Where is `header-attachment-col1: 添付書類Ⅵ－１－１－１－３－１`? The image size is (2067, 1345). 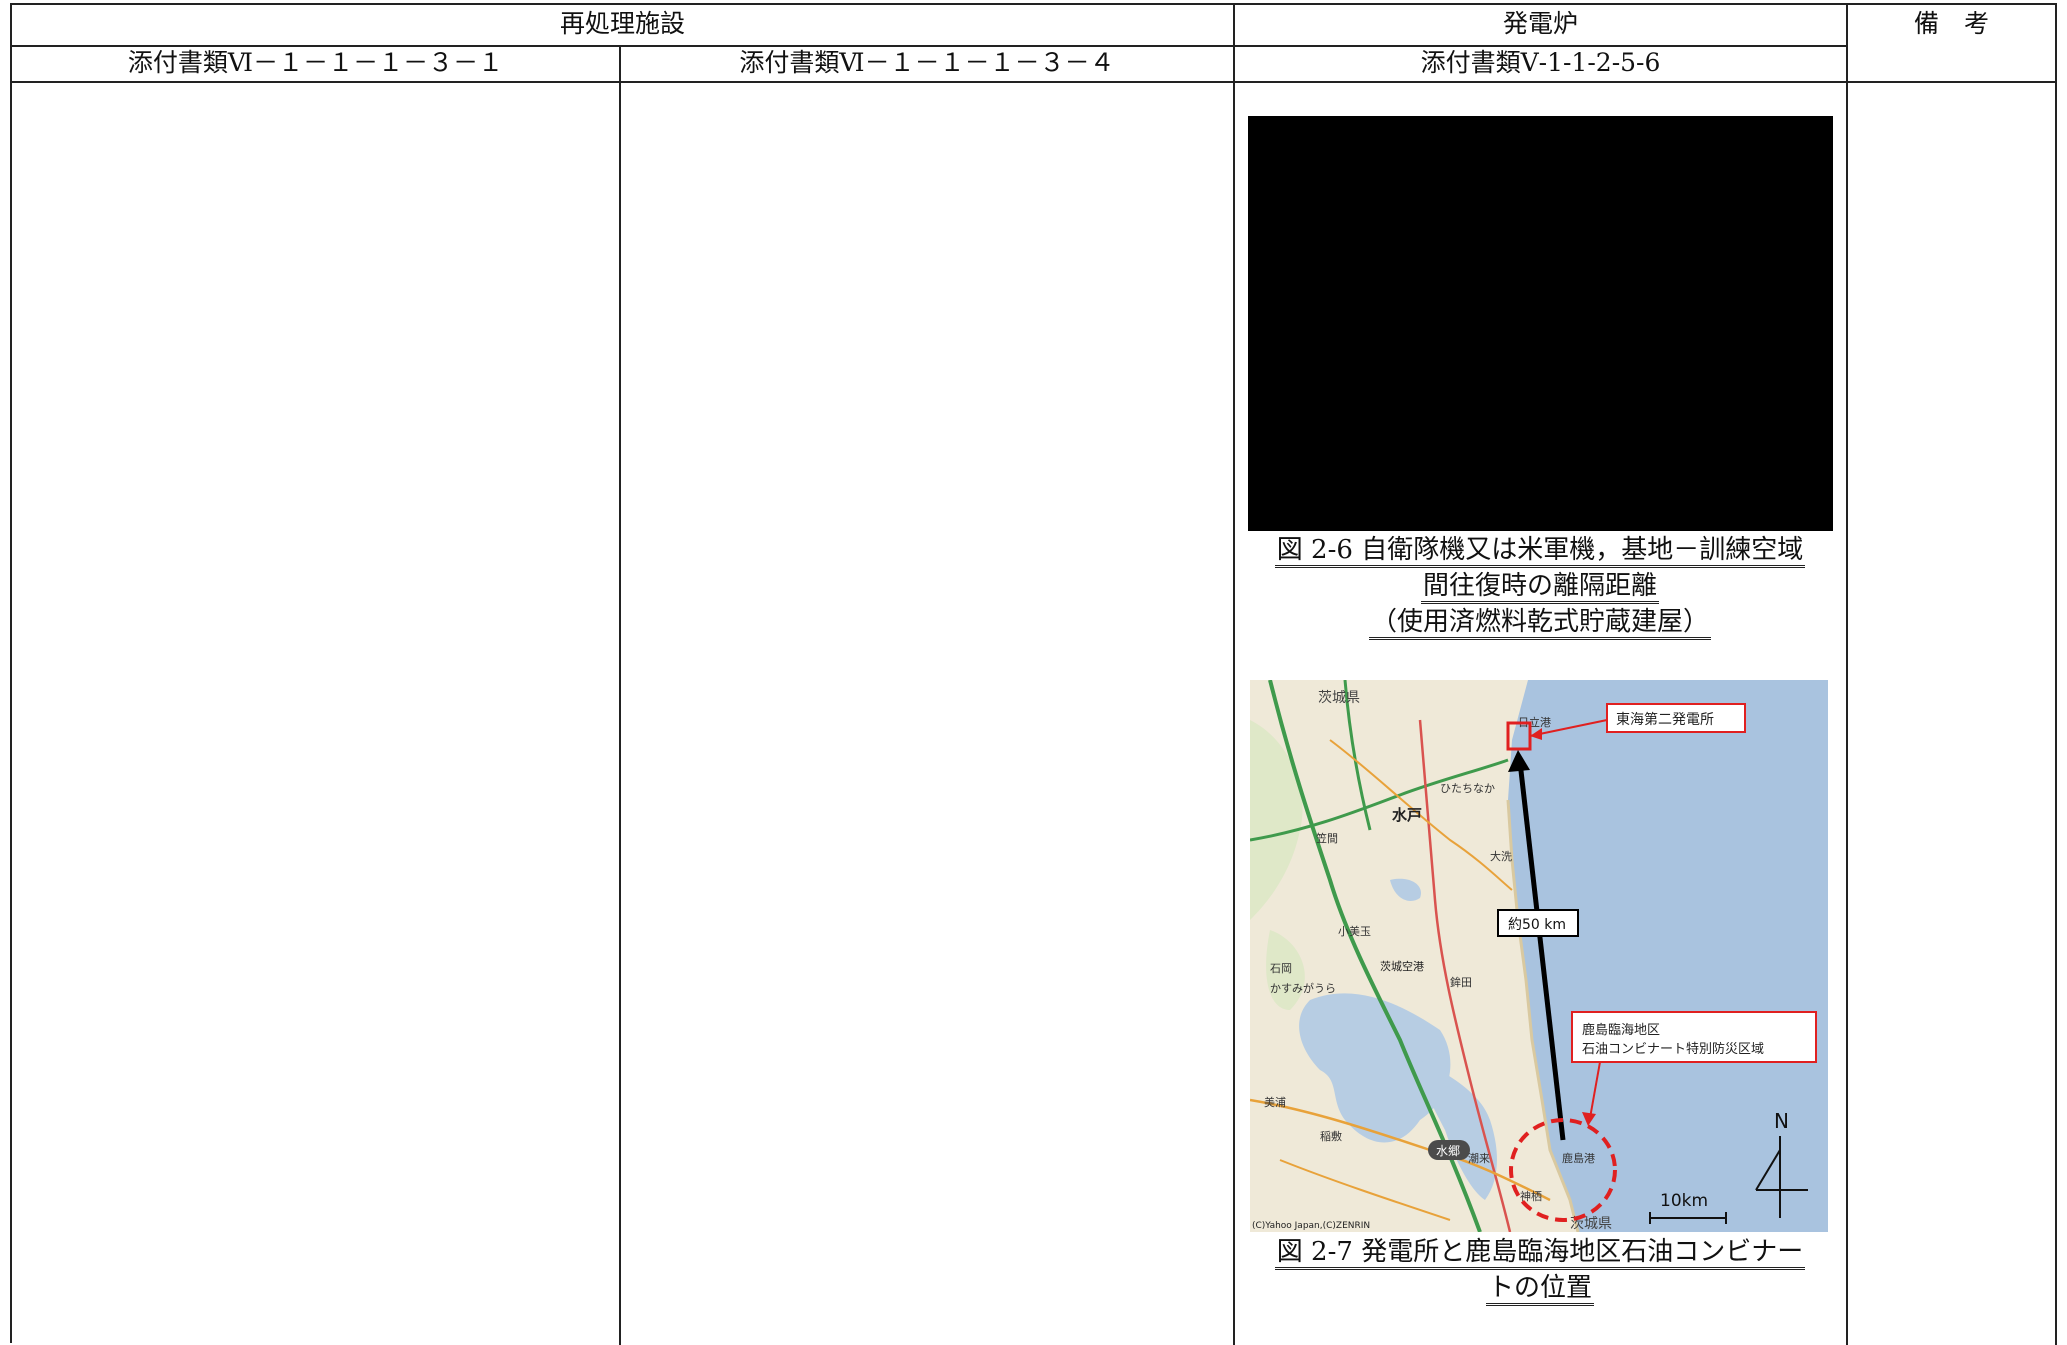
header-attachment-col1: 添付書類Ⅵ－１－１－１－３－１ is located at coordinates (315, 62).